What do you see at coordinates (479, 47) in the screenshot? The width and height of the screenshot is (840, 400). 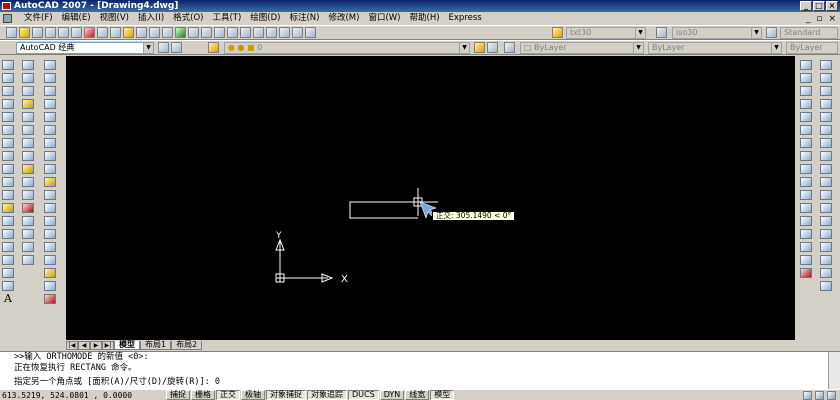 I see `make-object-layer-current-icon` at bounding box center [479, 47].